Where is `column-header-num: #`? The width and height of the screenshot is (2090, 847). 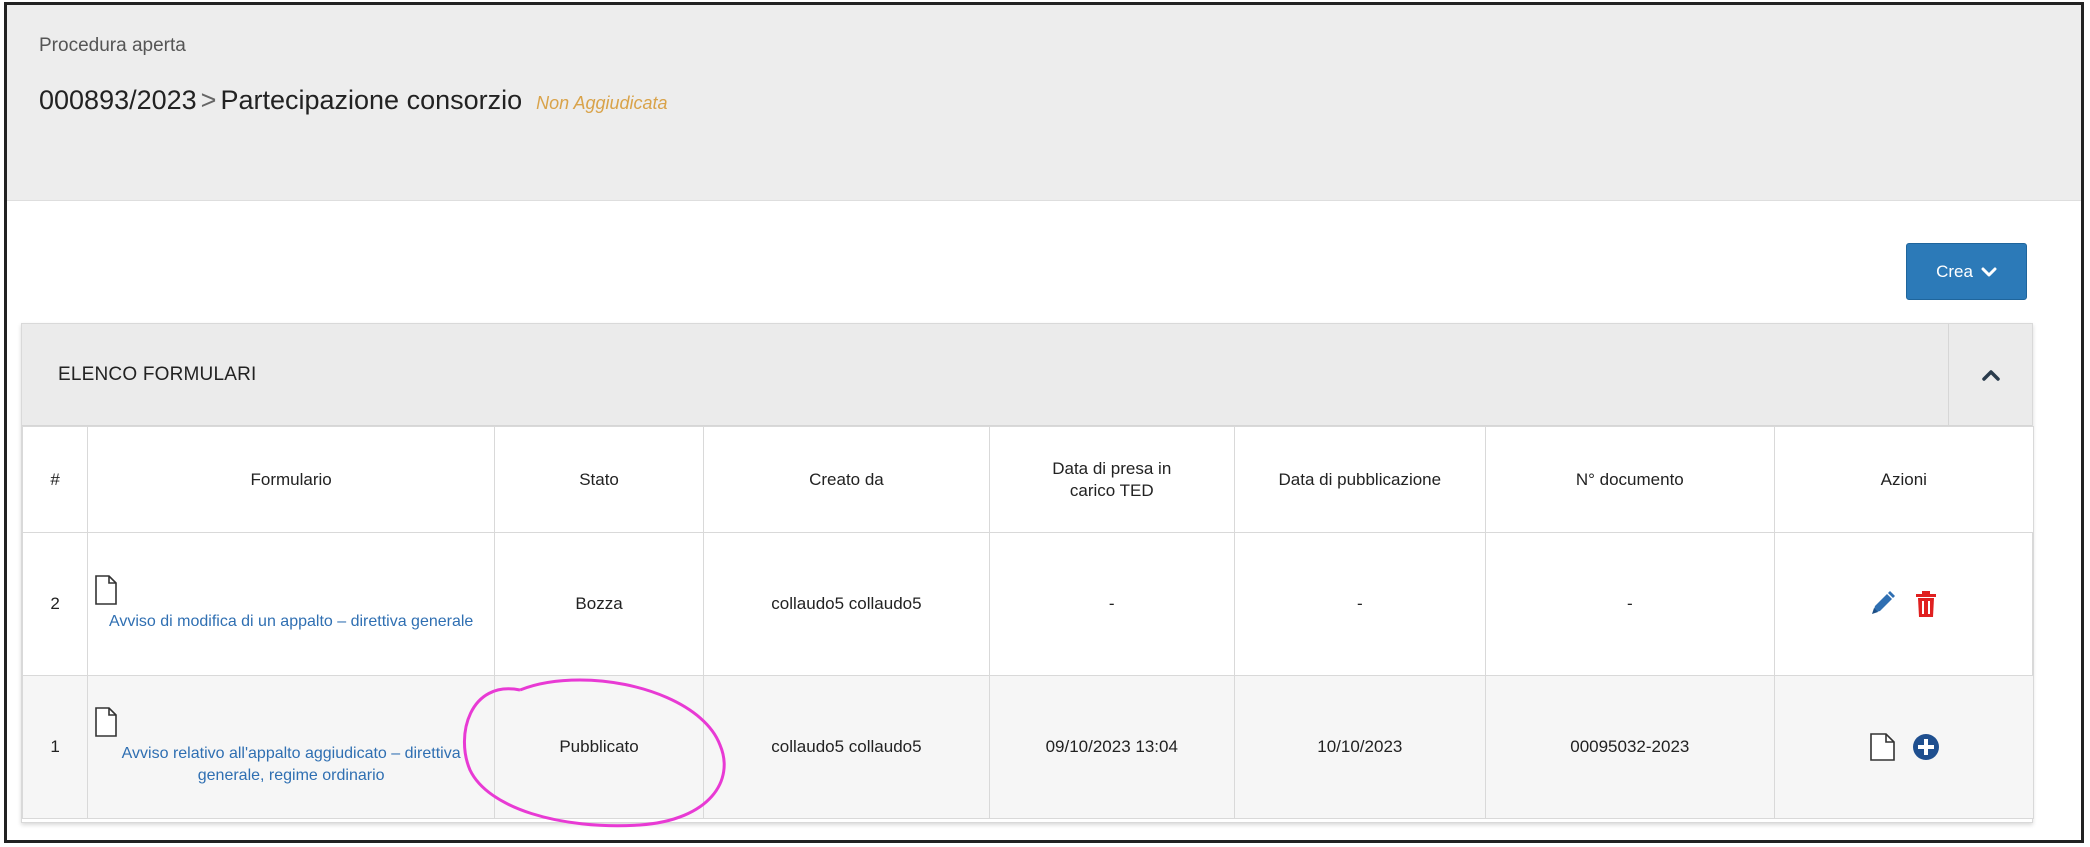
column-header-num: # is located at coordinates (55, 479).